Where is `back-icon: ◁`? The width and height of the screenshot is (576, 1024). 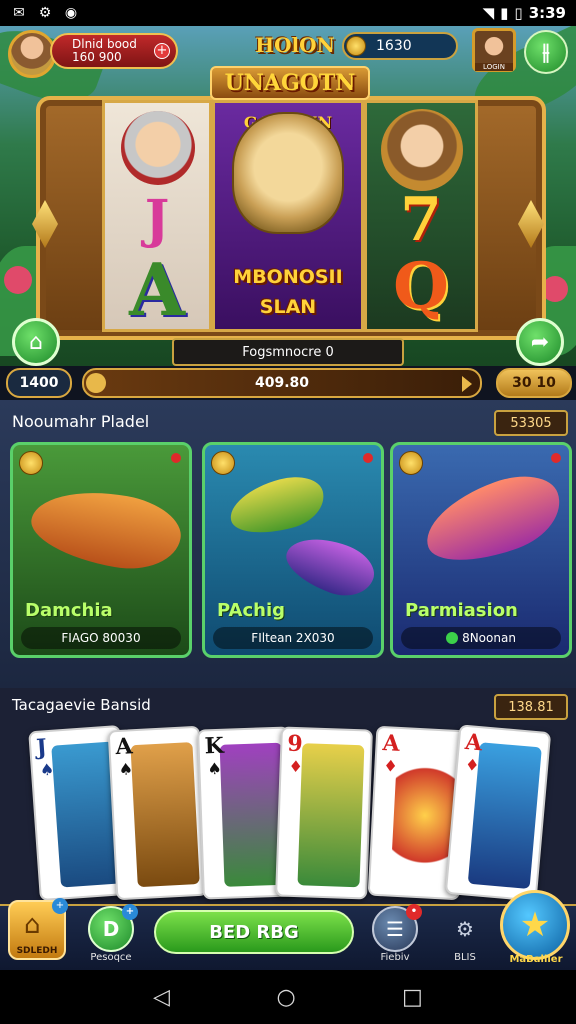 back-icon: ◁ is located at coordinates (161, 997).